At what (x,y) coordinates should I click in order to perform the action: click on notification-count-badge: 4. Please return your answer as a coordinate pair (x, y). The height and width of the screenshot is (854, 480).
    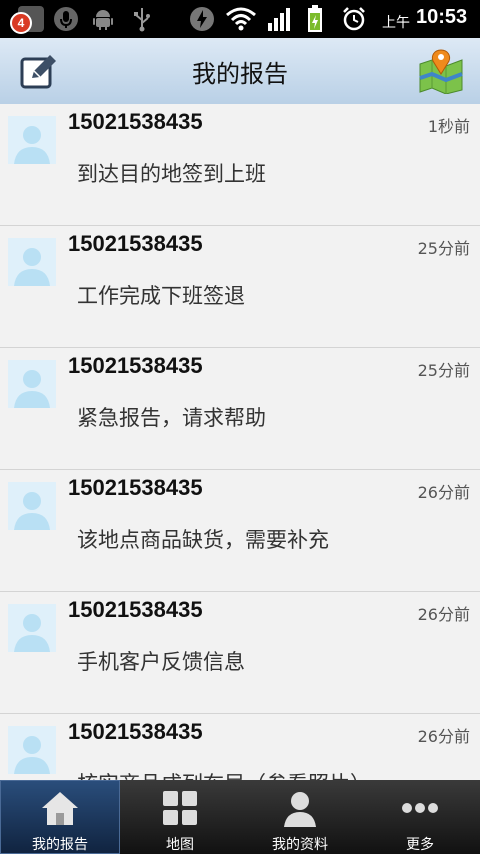
    Looking at the image, I should click on (21, 23).